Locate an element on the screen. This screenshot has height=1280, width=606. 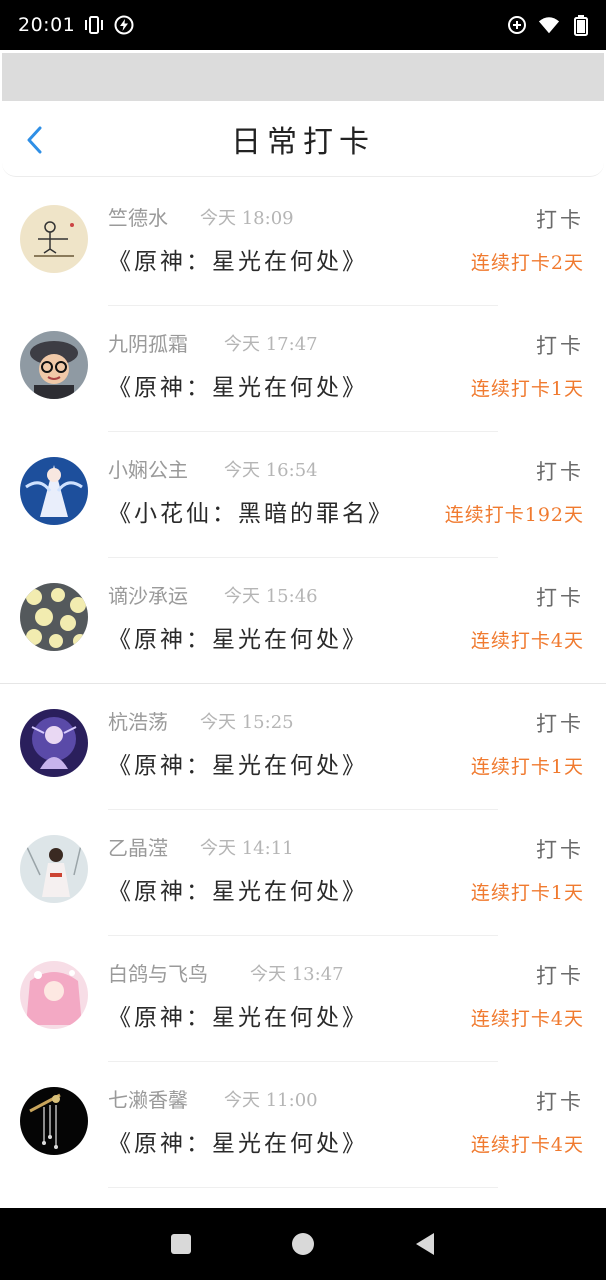
list-item: 白鸽与飞鸟 今天 13:47 《原神：星光在何处》 打卡 连续打卡4天 is located at coordinates (303, 999).